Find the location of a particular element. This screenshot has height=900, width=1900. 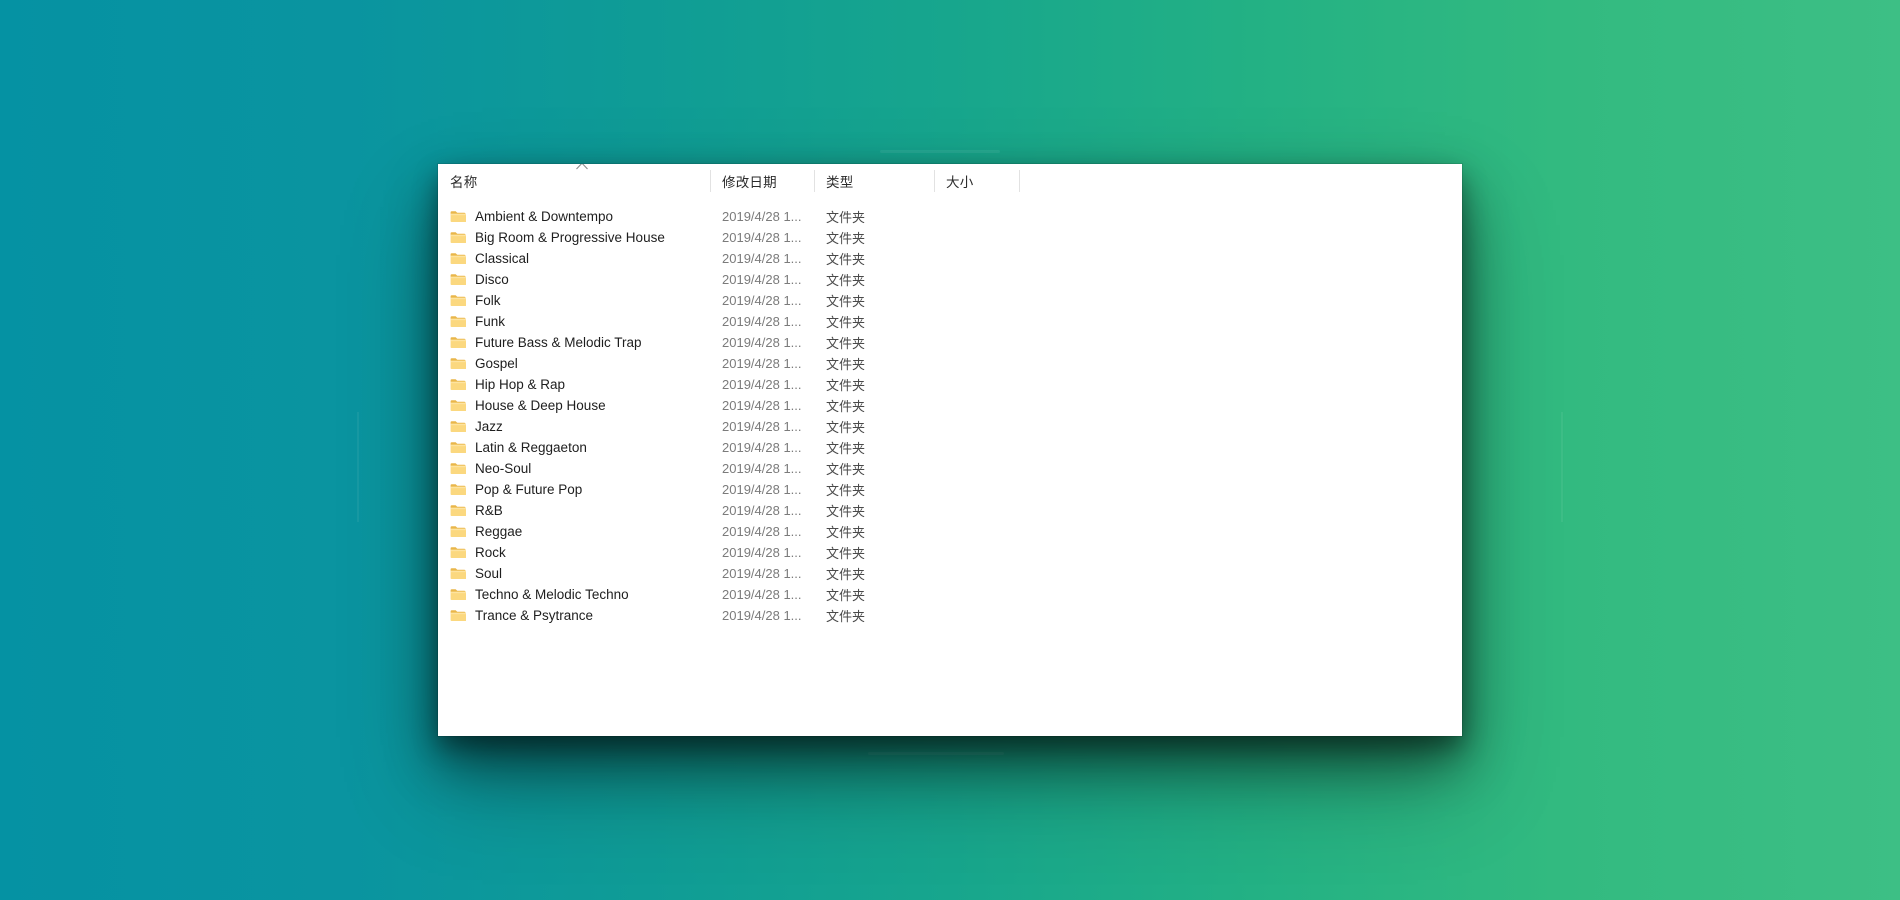

file-name-label: Soul is located at coordinates (489, 573).